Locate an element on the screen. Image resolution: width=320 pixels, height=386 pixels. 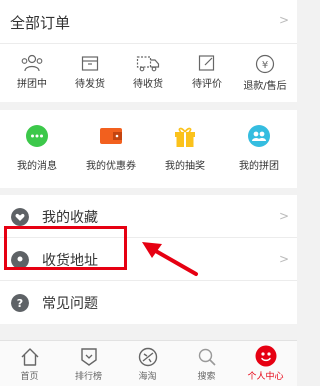
tab-home: 首页 is located at coordinates (29, 363).